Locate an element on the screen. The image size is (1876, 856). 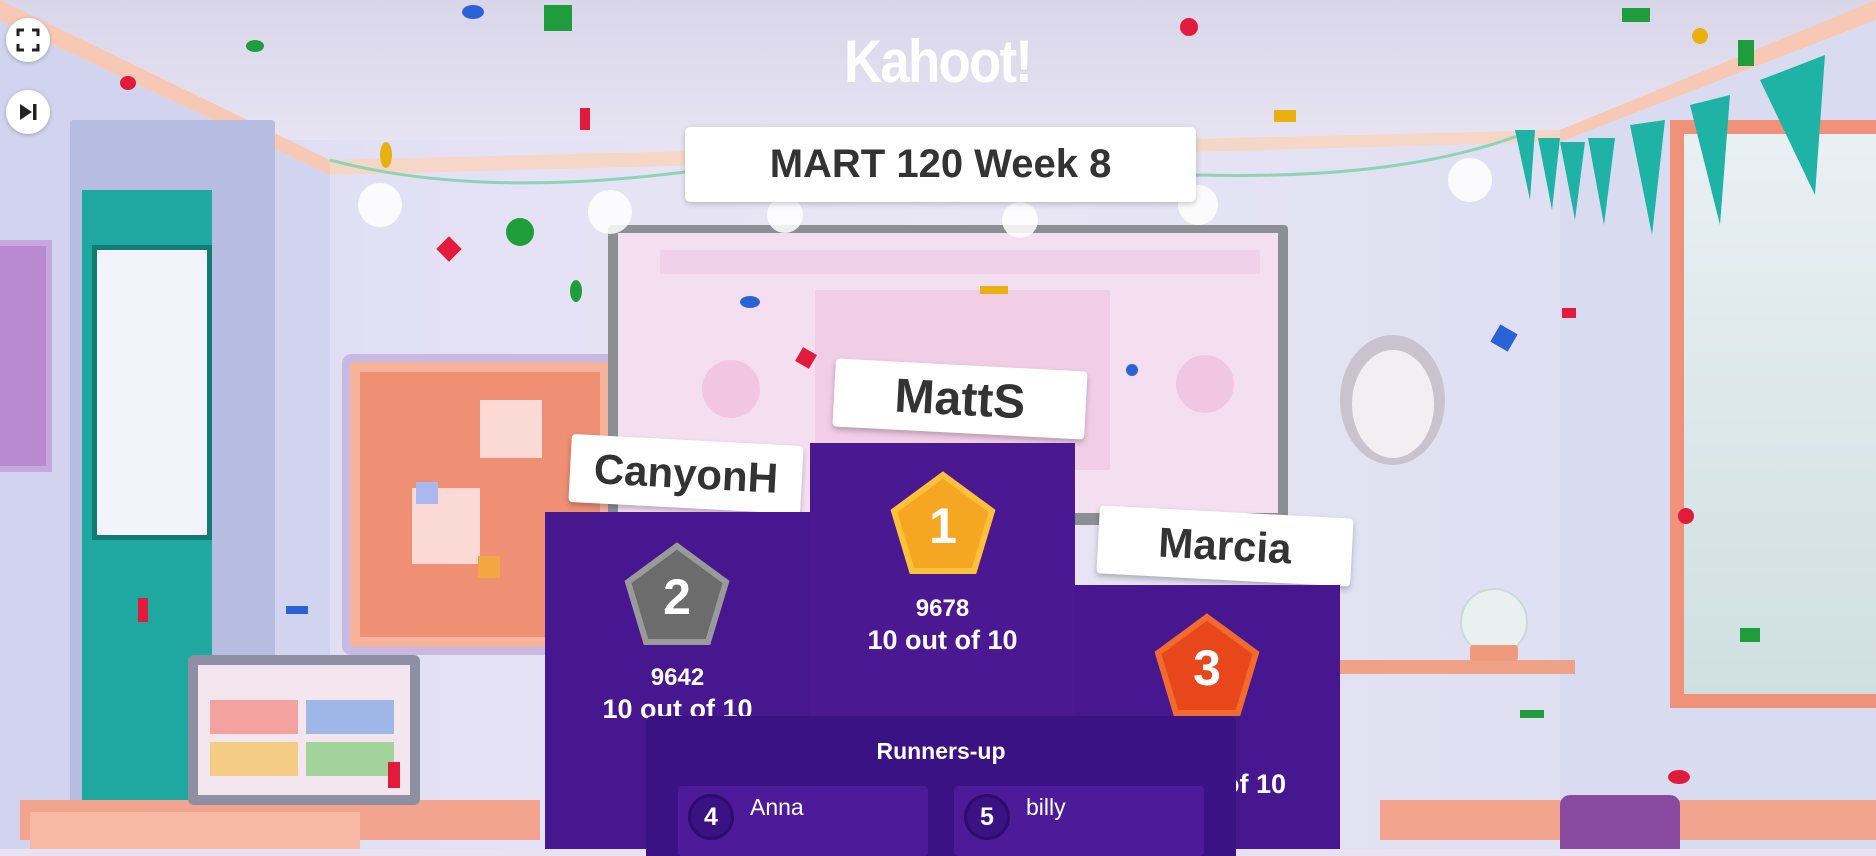
first-place-badge: 1 is located at coordinates (943, 522).